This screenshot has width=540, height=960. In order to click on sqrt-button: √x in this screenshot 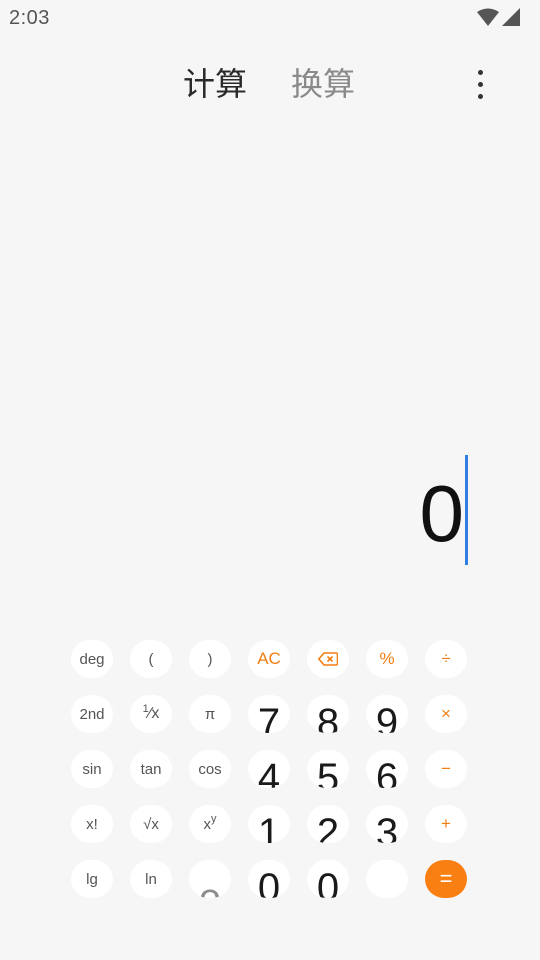, I will do `click(151, 824)`.